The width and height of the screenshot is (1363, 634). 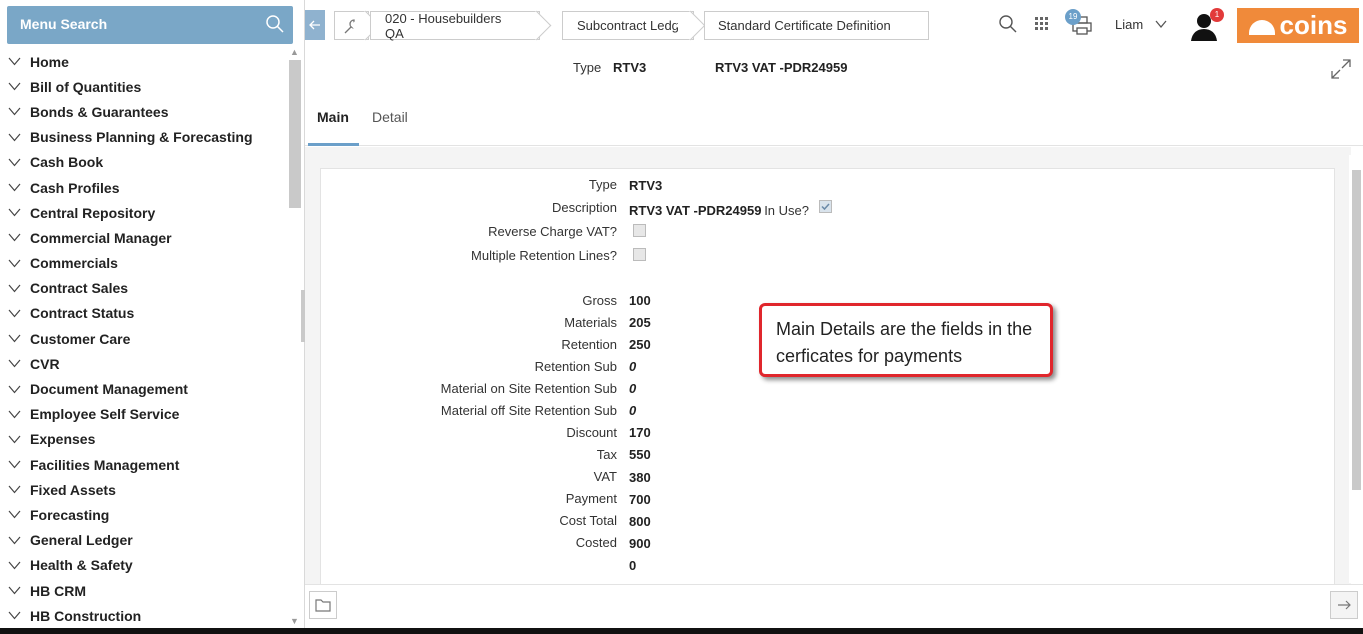 What do you see at coordinates (1008, 24) in the screenshot?
I see `global-search-icon` at bounding box center [1008, 24].